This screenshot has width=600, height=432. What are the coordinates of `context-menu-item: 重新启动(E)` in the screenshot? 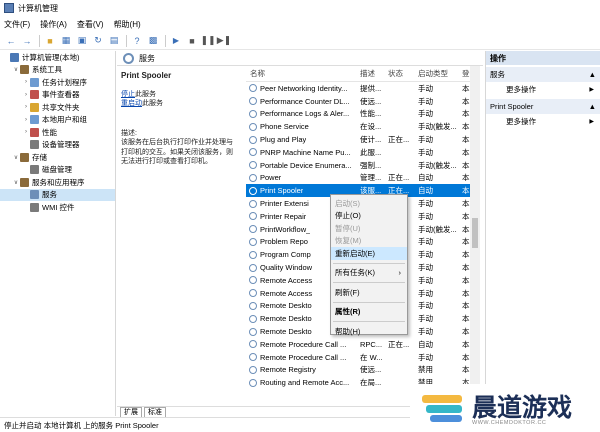 It's located at (369, 253).